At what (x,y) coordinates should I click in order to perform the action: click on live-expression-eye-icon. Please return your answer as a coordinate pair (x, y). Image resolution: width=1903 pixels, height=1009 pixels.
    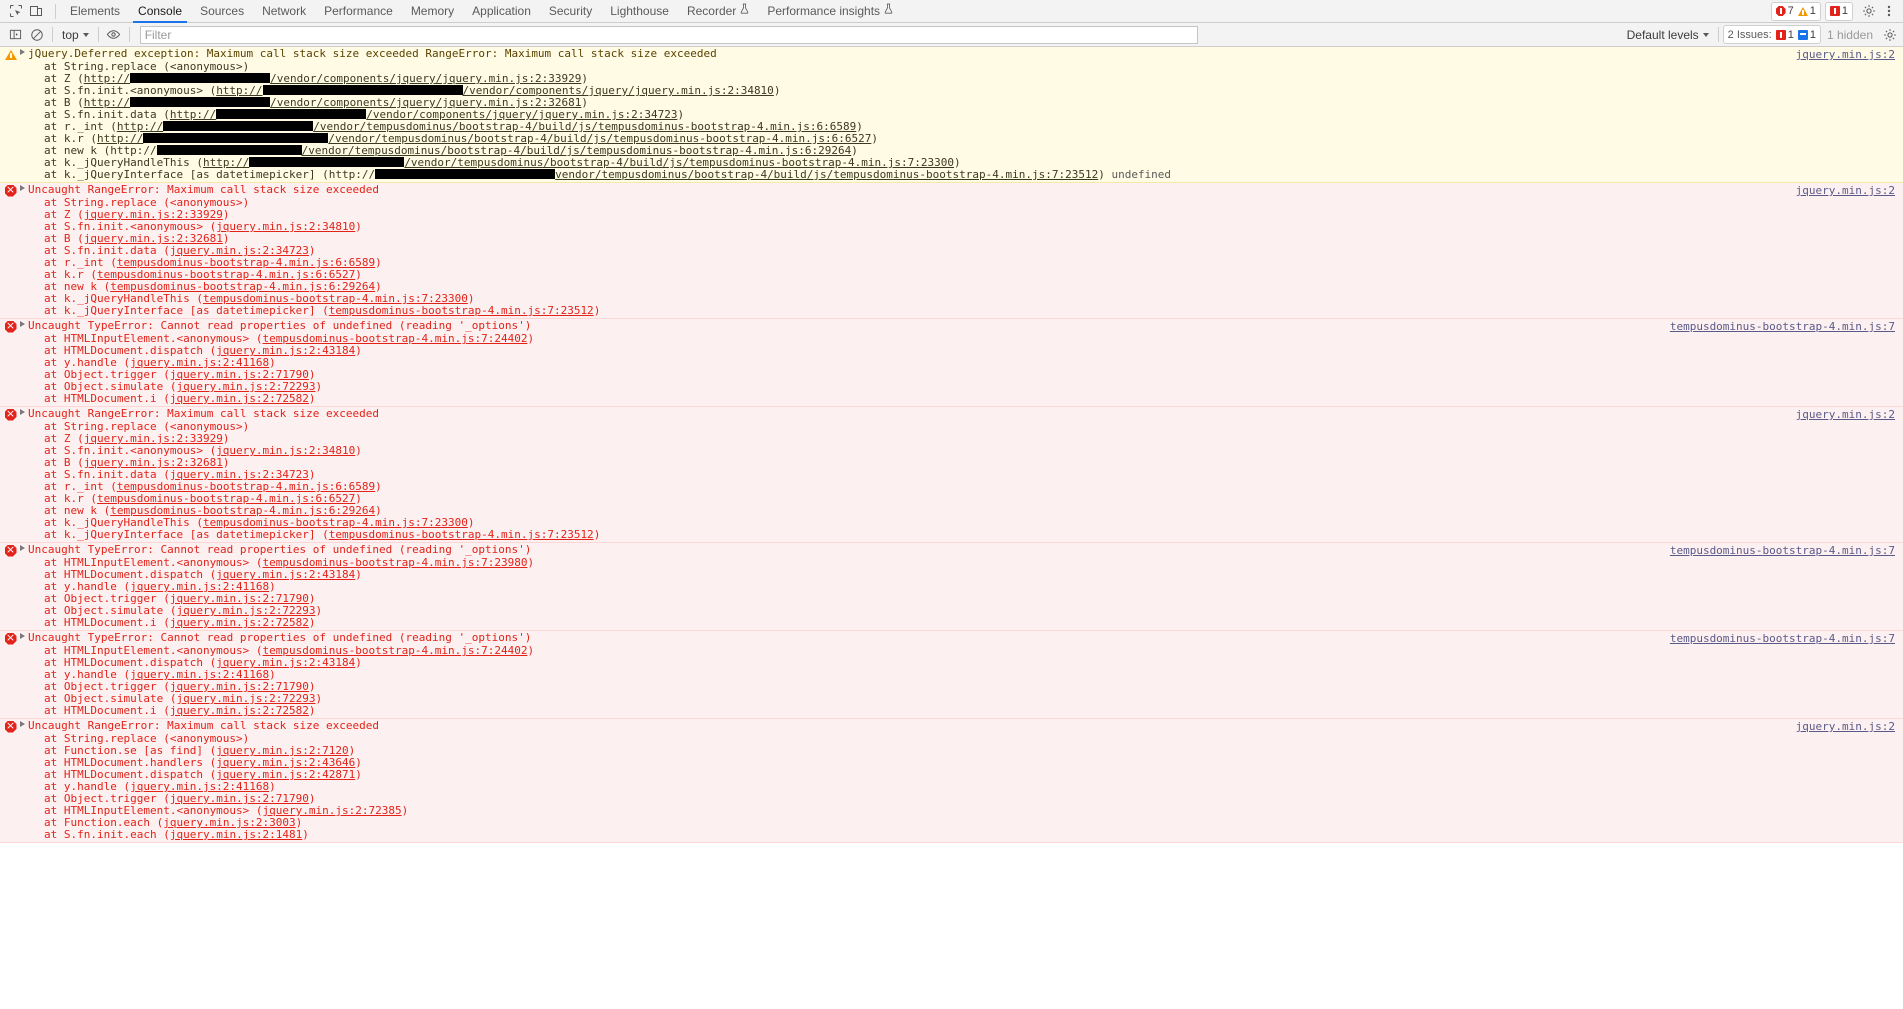
    Looking at the image, I should click on (114, 35).